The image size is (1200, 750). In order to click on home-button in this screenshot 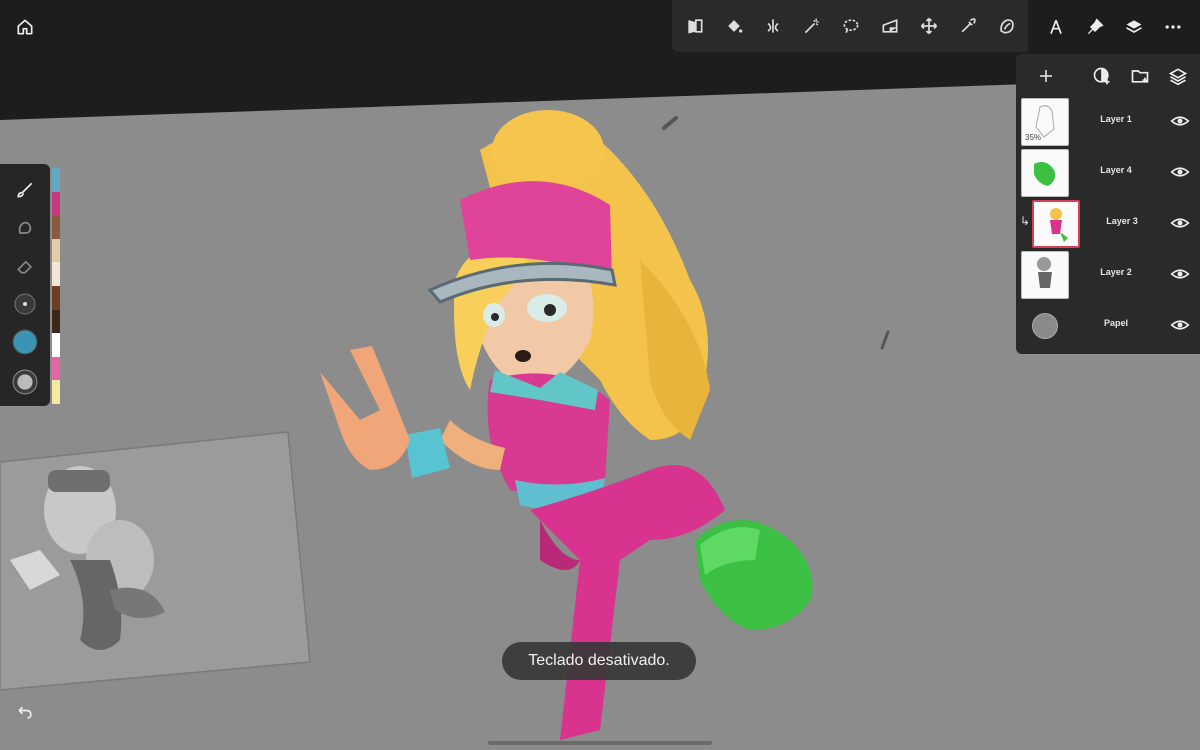, I will do `click(25, 27)`.